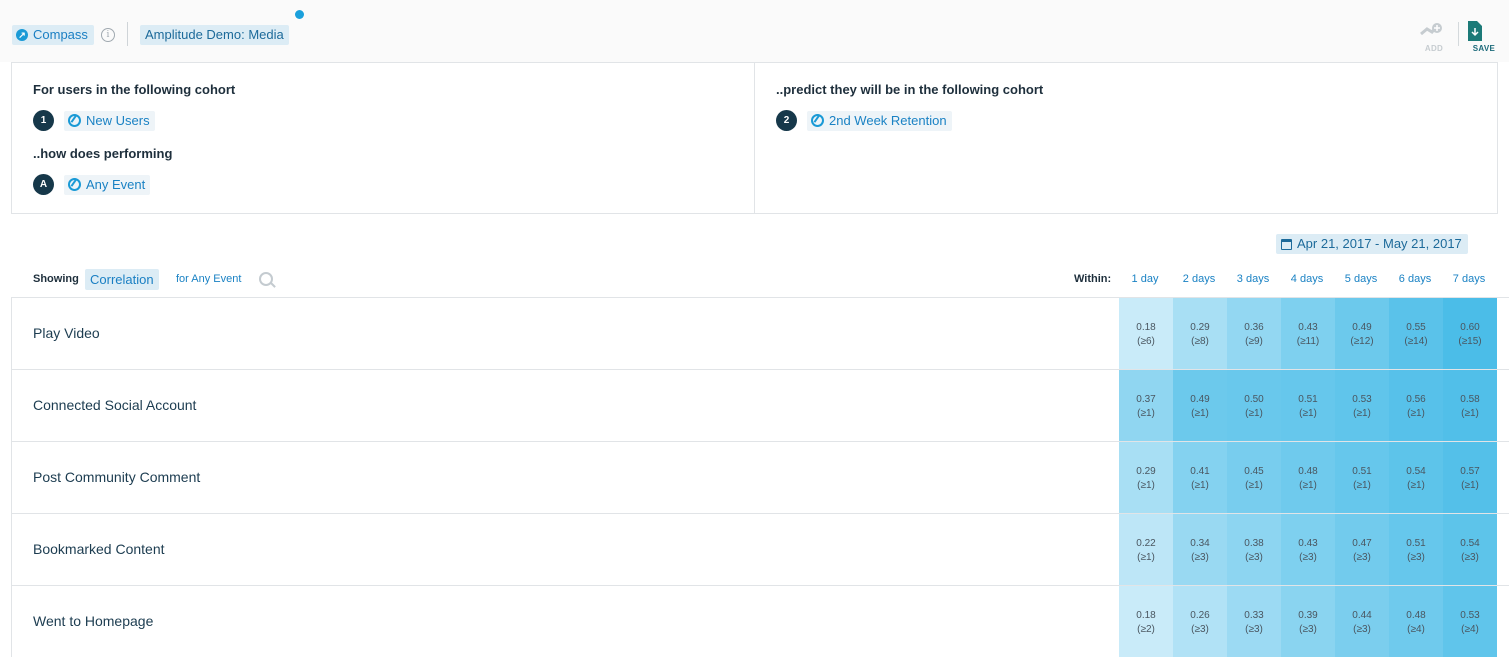 This screenshot has width=1509, height=660. I want to click on correlation-cell: 0.45 (≥1), so click(1254, 477).